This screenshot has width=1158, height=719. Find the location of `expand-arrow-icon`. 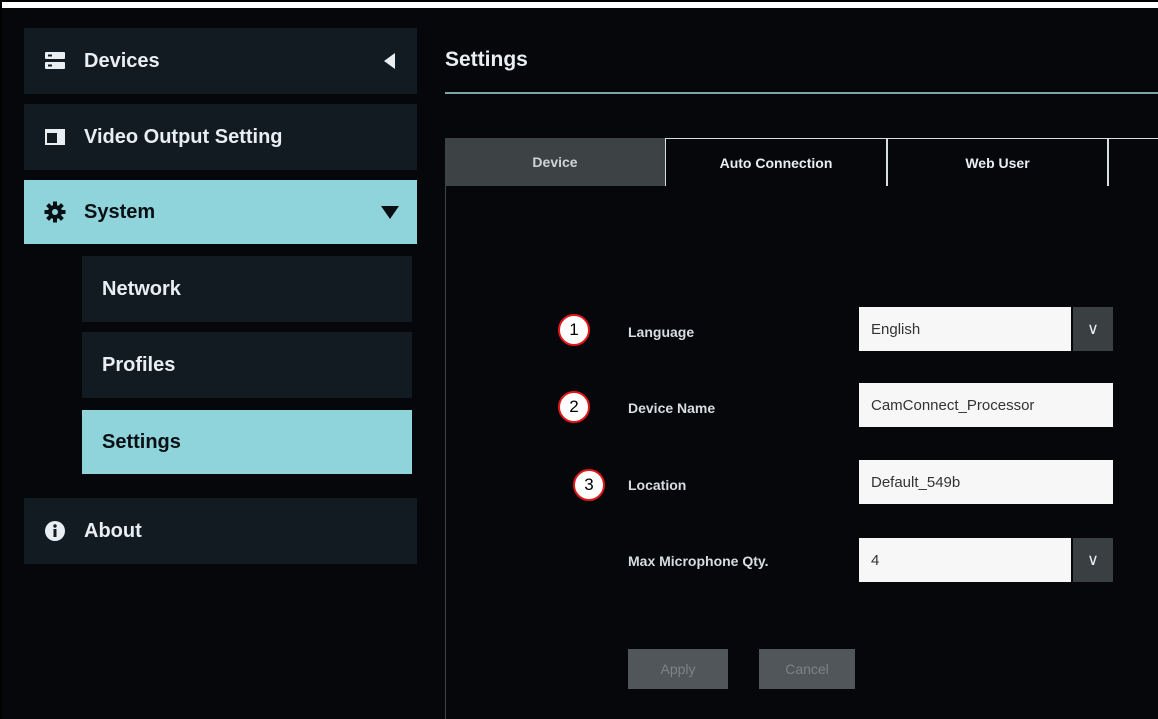

expand-arrow-icon is located at coordinates (390, 212).